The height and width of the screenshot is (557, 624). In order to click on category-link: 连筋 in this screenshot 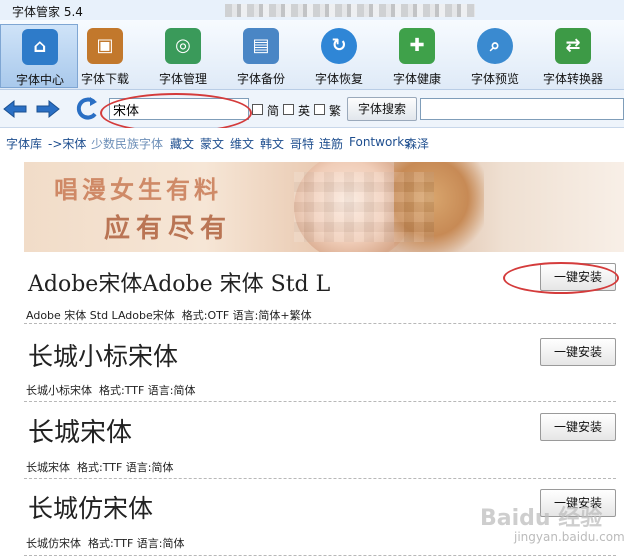, I will do `click(331, 143)`.